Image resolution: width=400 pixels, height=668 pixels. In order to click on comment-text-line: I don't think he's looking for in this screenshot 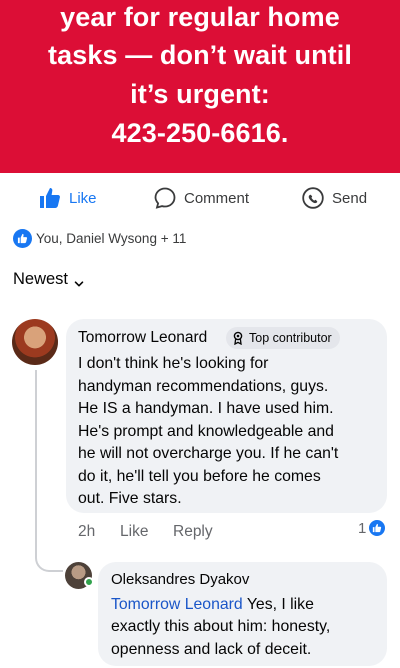, I will do `click(173, 363)`.